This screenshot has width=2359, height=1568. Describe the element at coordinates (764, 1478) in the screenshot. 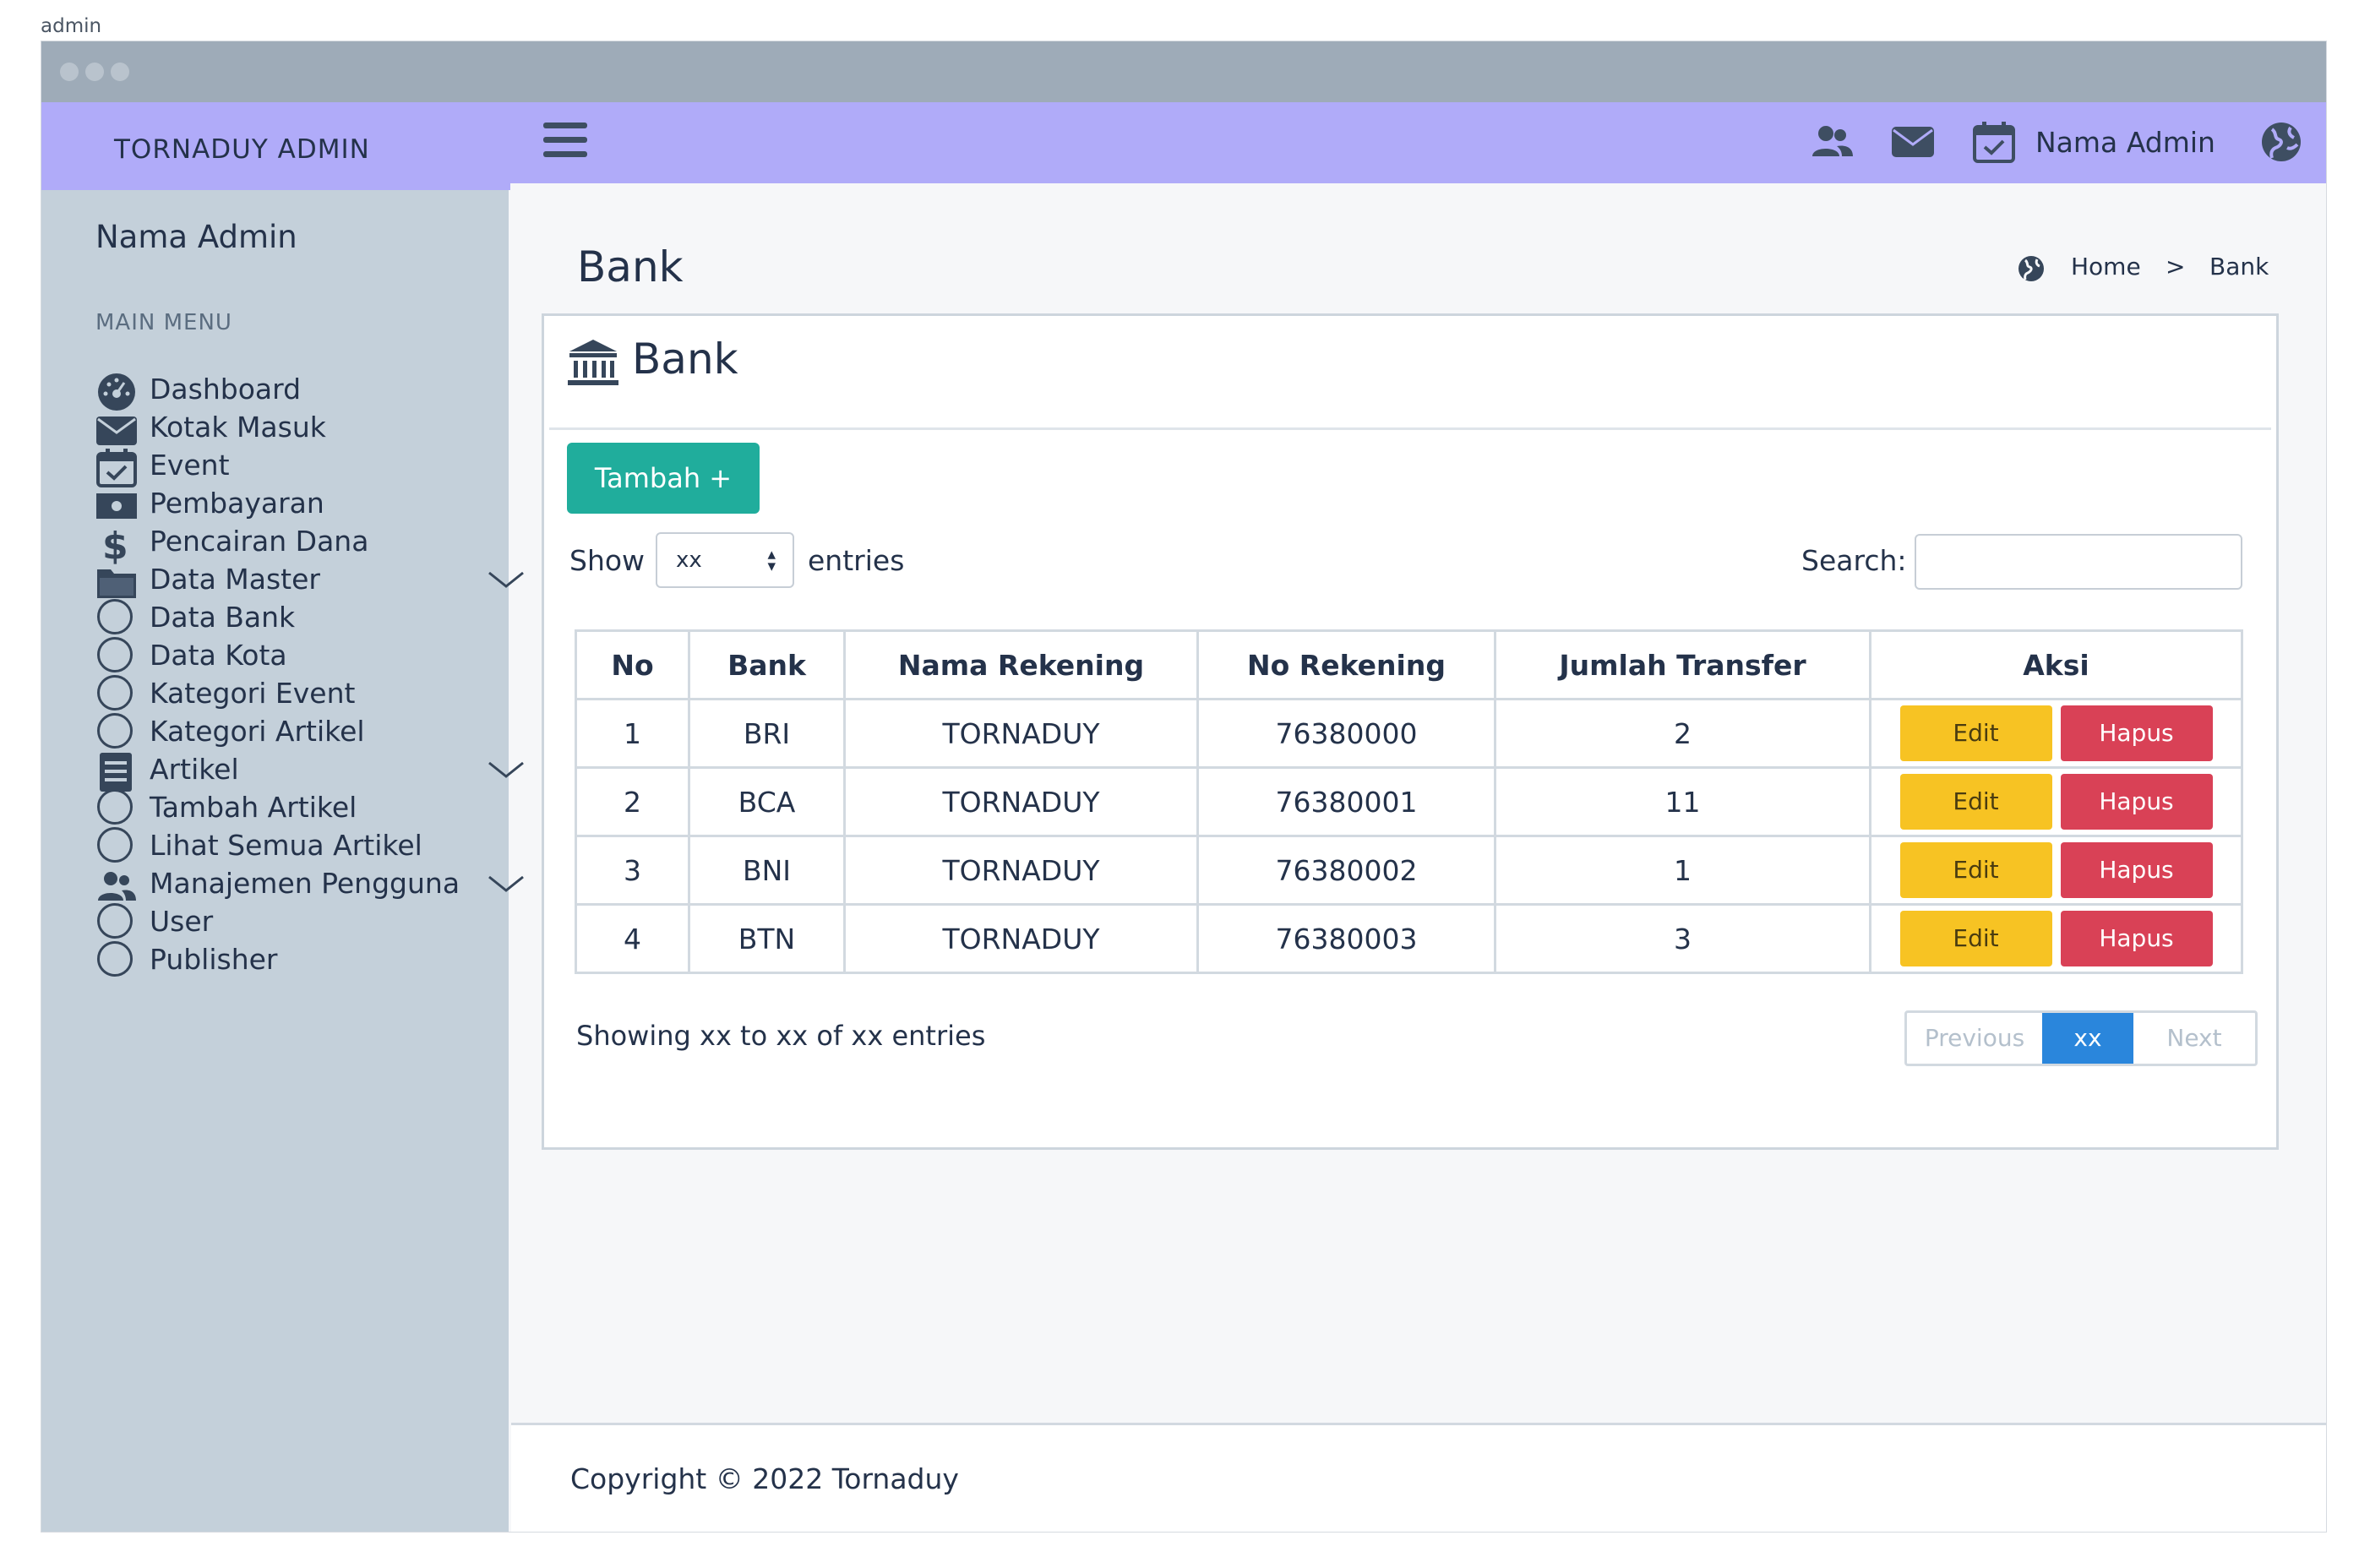

I see `copyright-text: Copyright © 2022 Tornaduy` at that location.